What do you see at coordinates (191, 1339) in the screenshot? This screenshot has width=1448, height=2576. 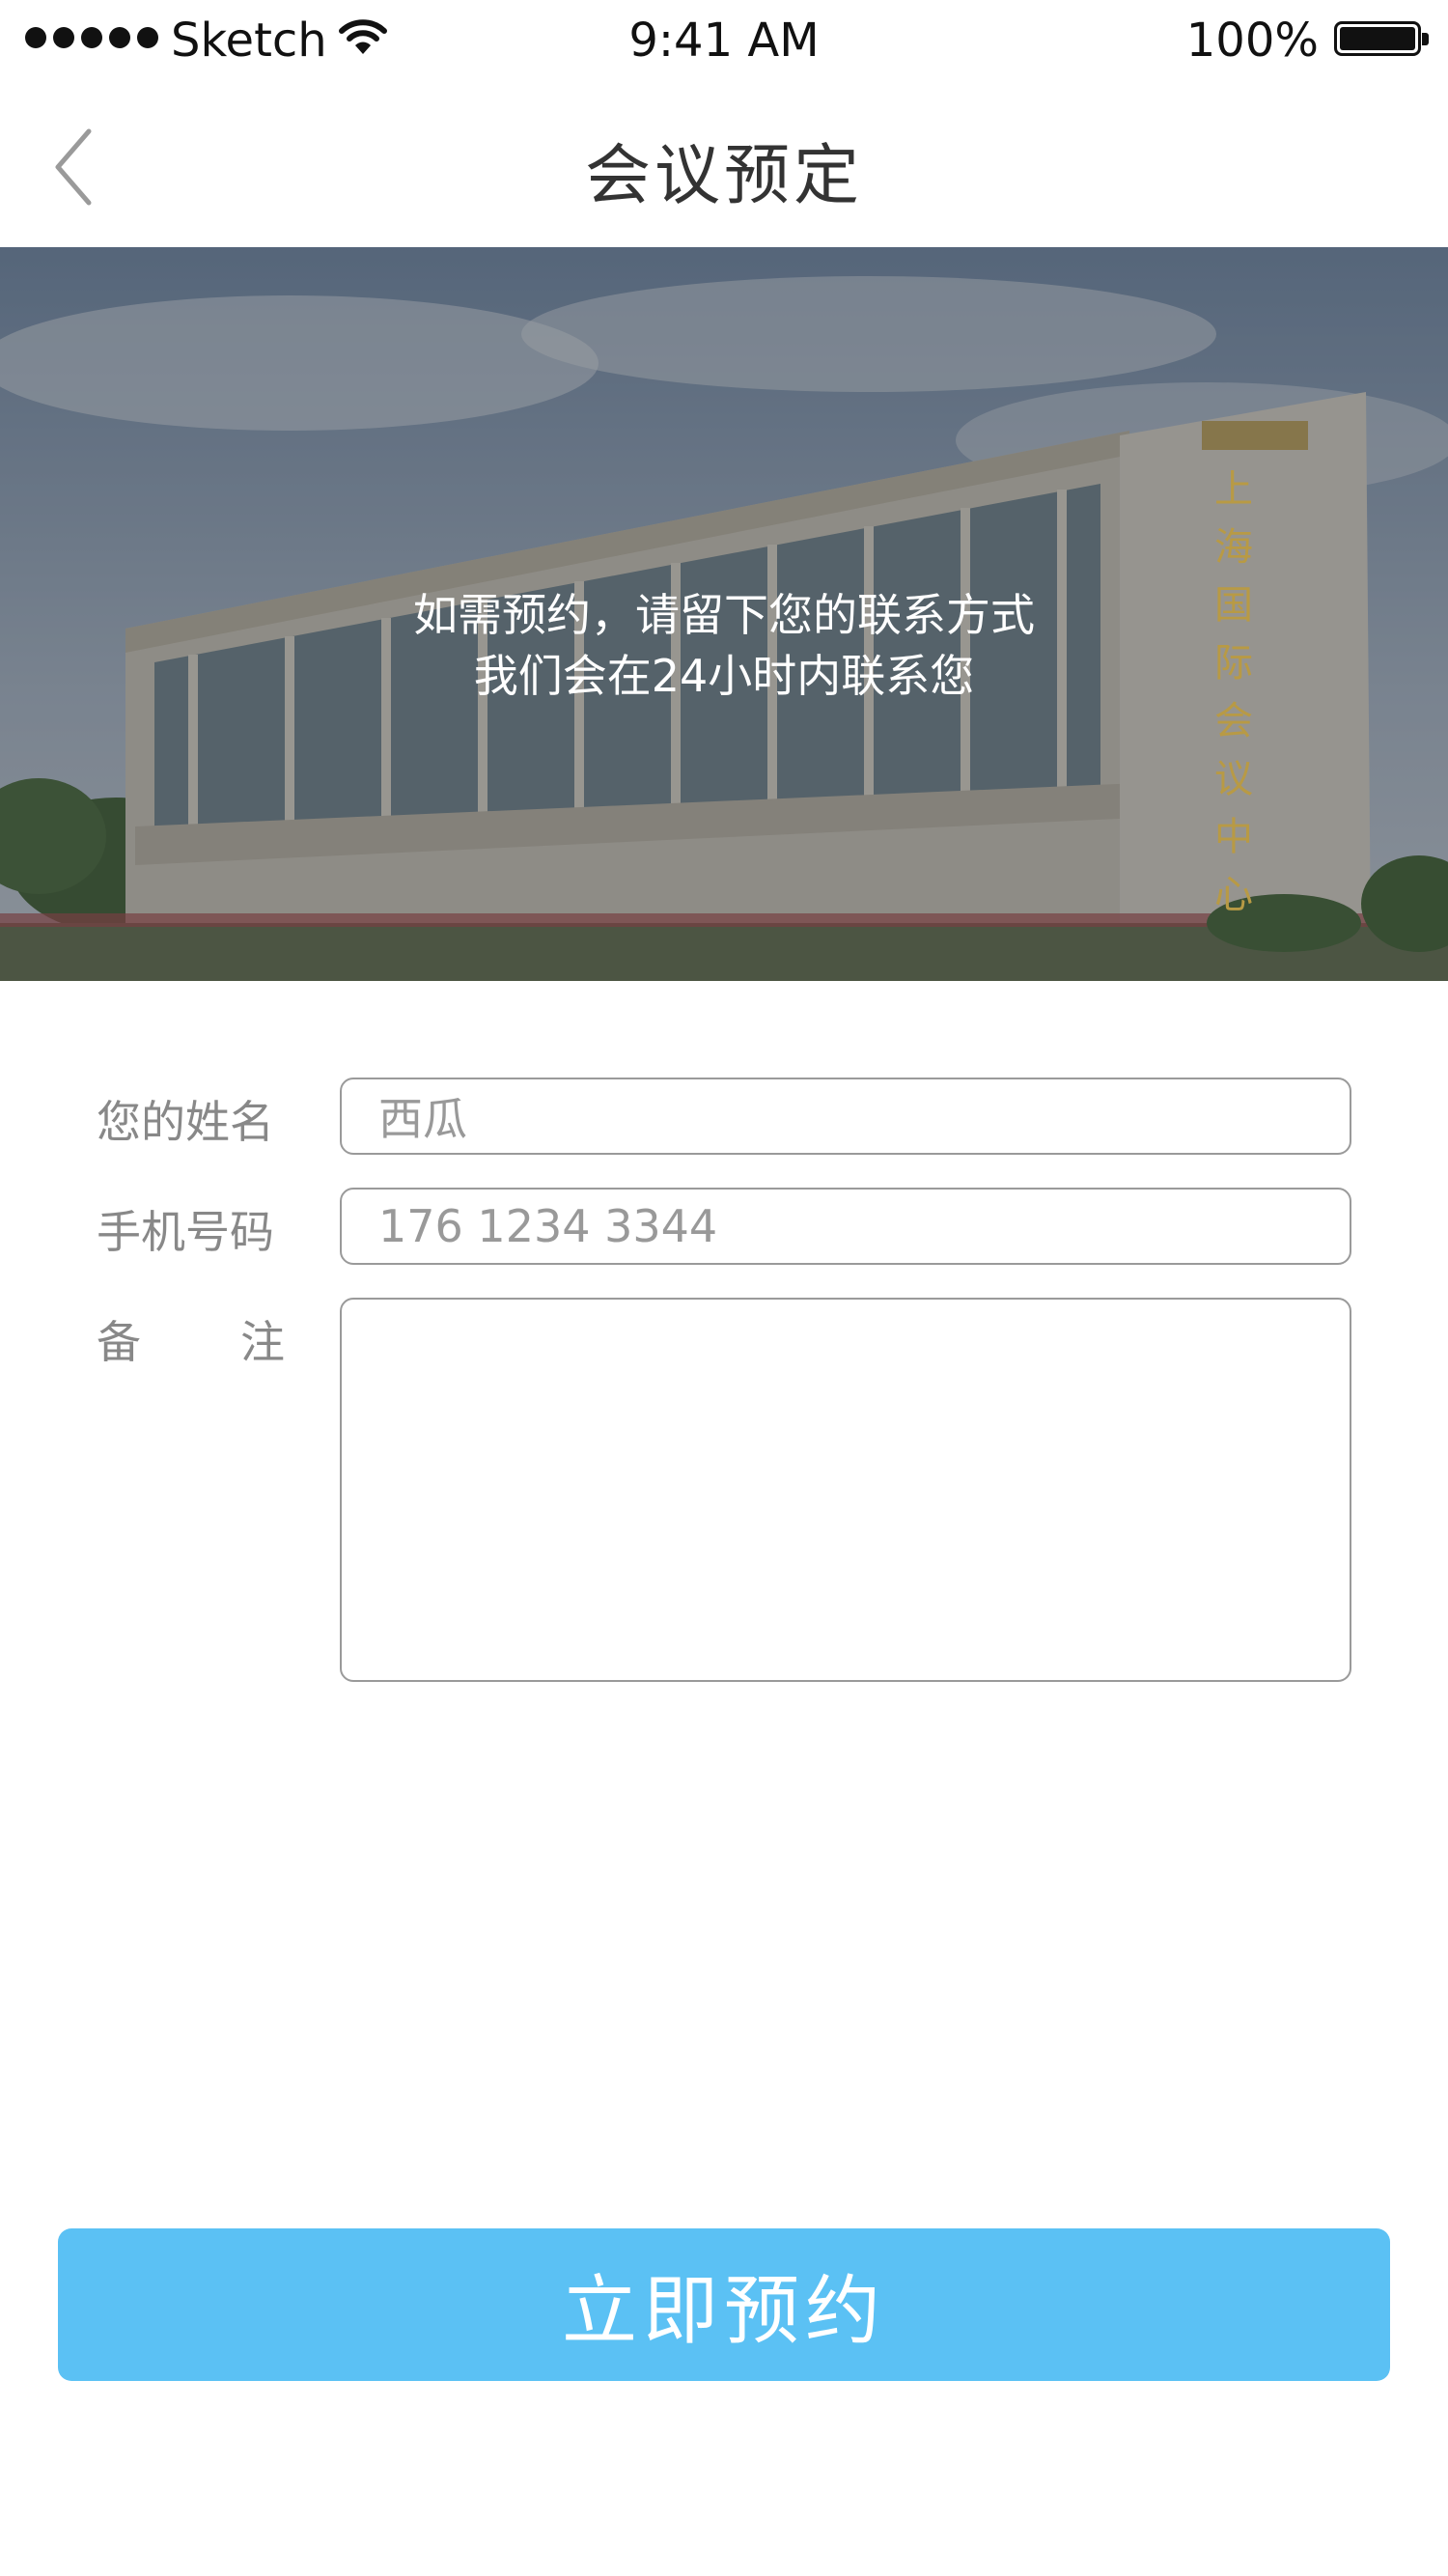 I see `notes-label: 备 注` at bounding box center [191, 1339].